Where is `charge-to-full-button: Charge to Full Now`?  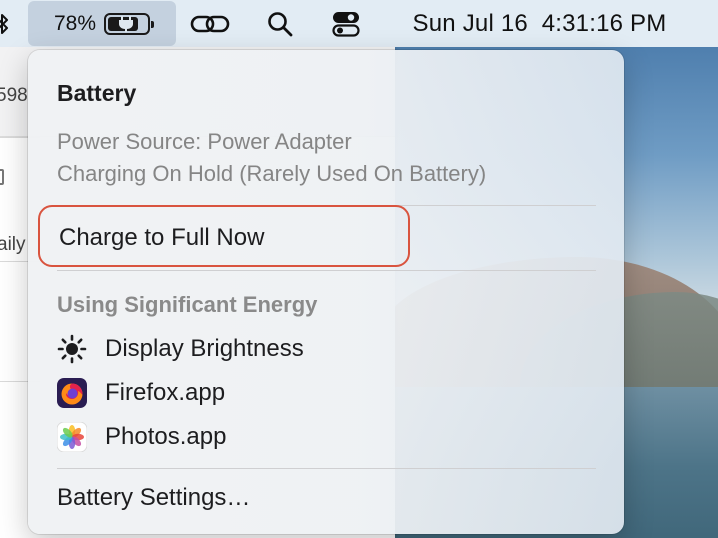 charge-to-full-button: Charge to Full Now is located at coordinates (224, 236).